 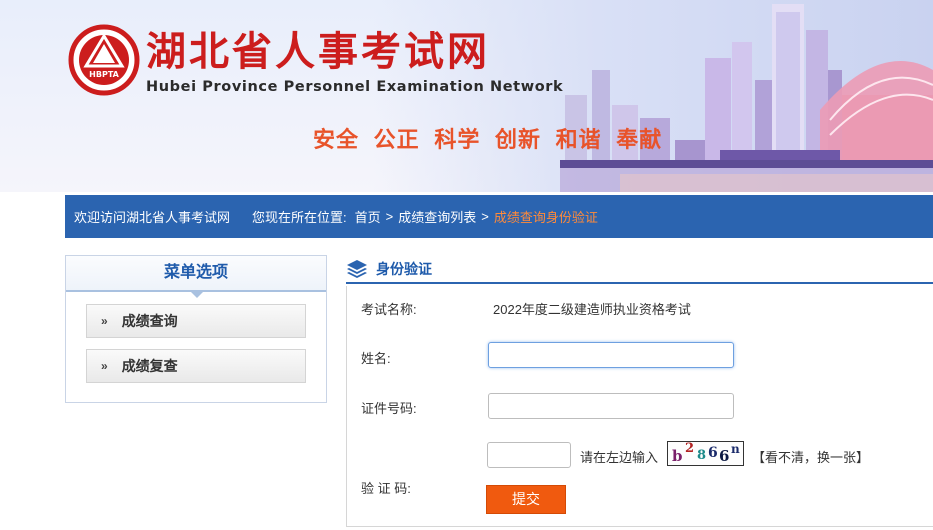 I want to click on captcha-char: b, so click(x=677, y=456).